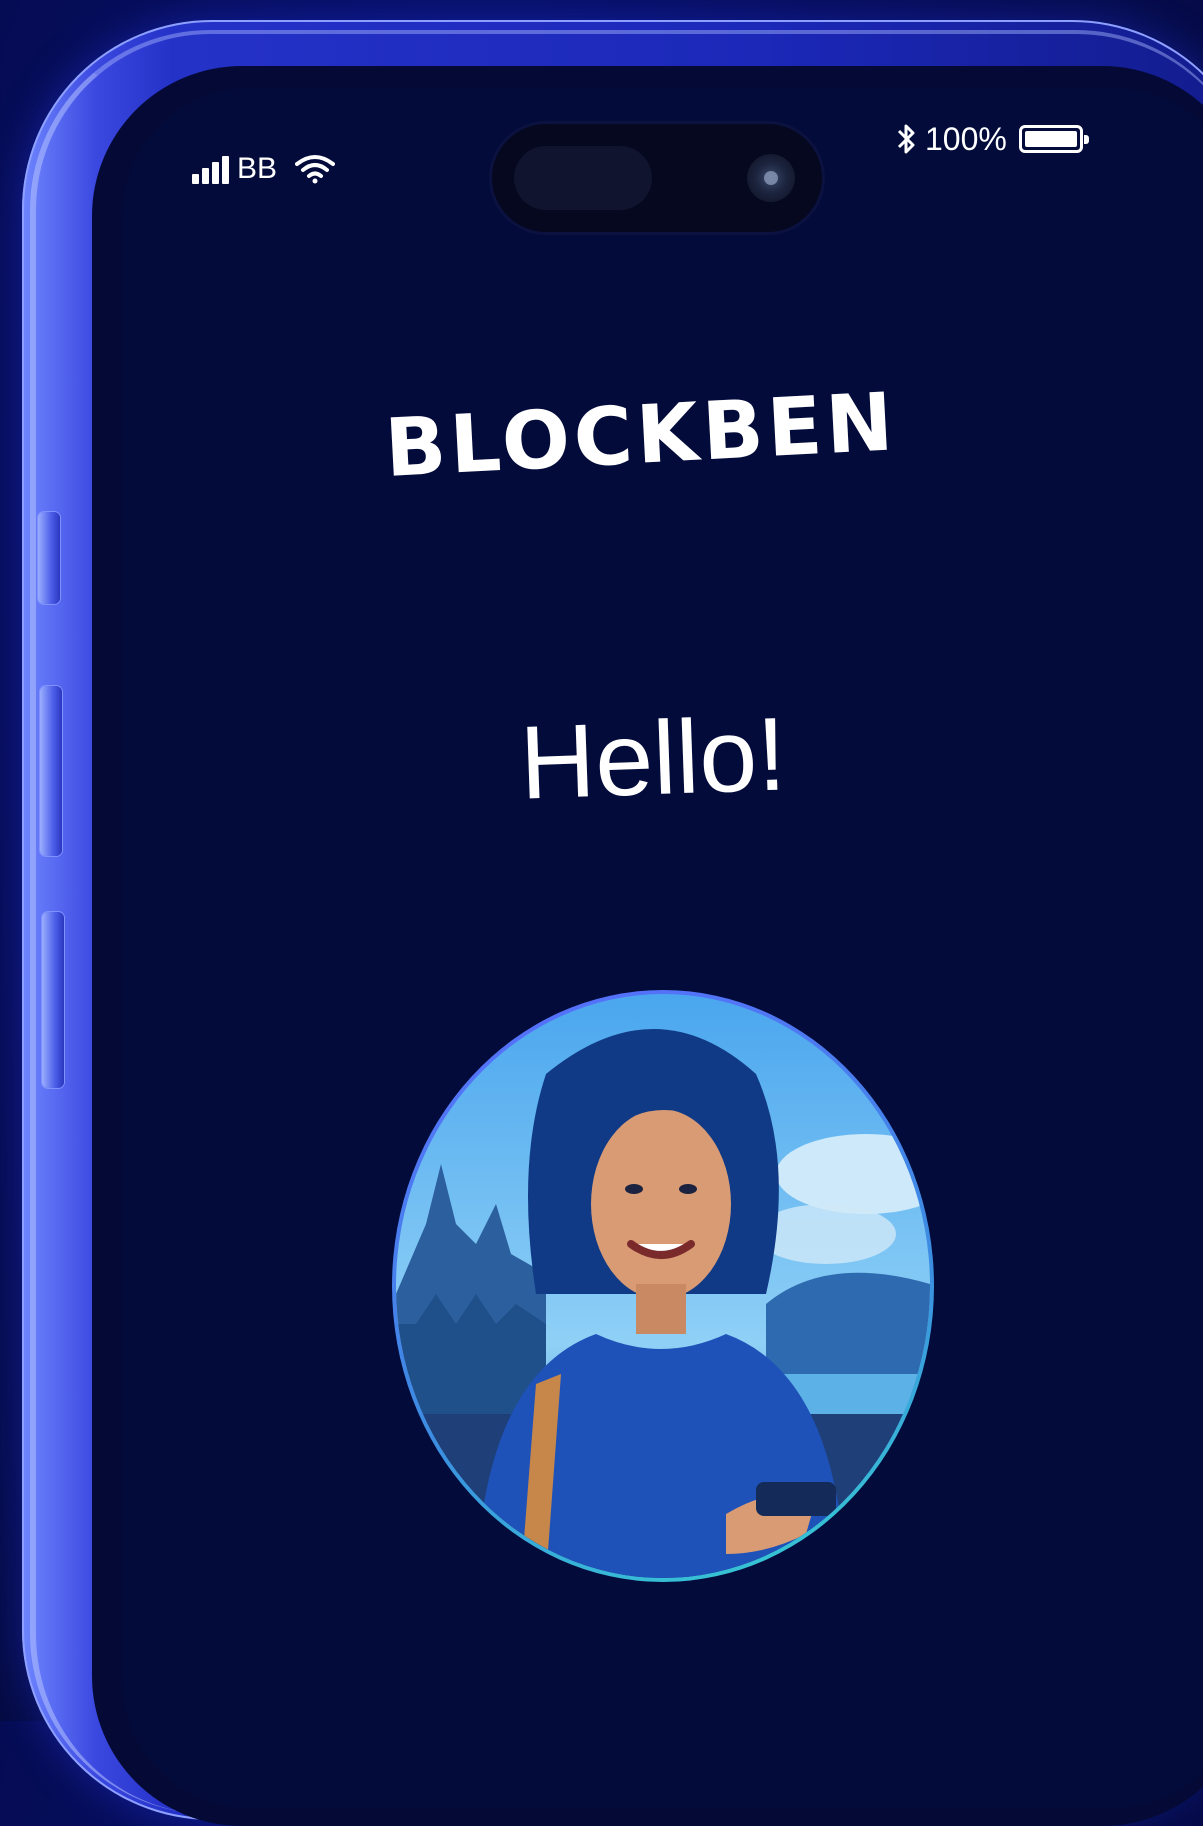 This screenshot has height=1826, width=1203. I want to click on battery-icon, so click(1053, 139).